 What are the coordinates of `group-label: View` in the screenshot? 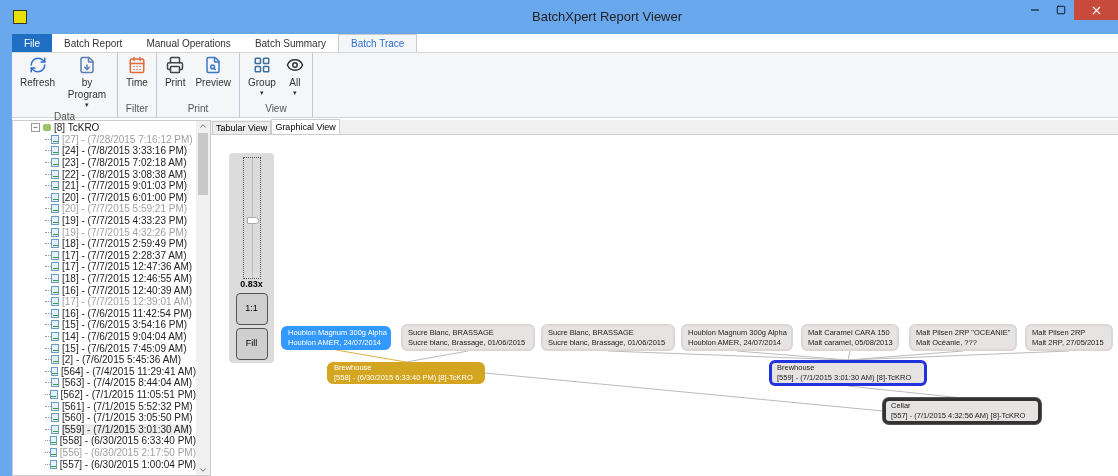 It's located at (276, 109).